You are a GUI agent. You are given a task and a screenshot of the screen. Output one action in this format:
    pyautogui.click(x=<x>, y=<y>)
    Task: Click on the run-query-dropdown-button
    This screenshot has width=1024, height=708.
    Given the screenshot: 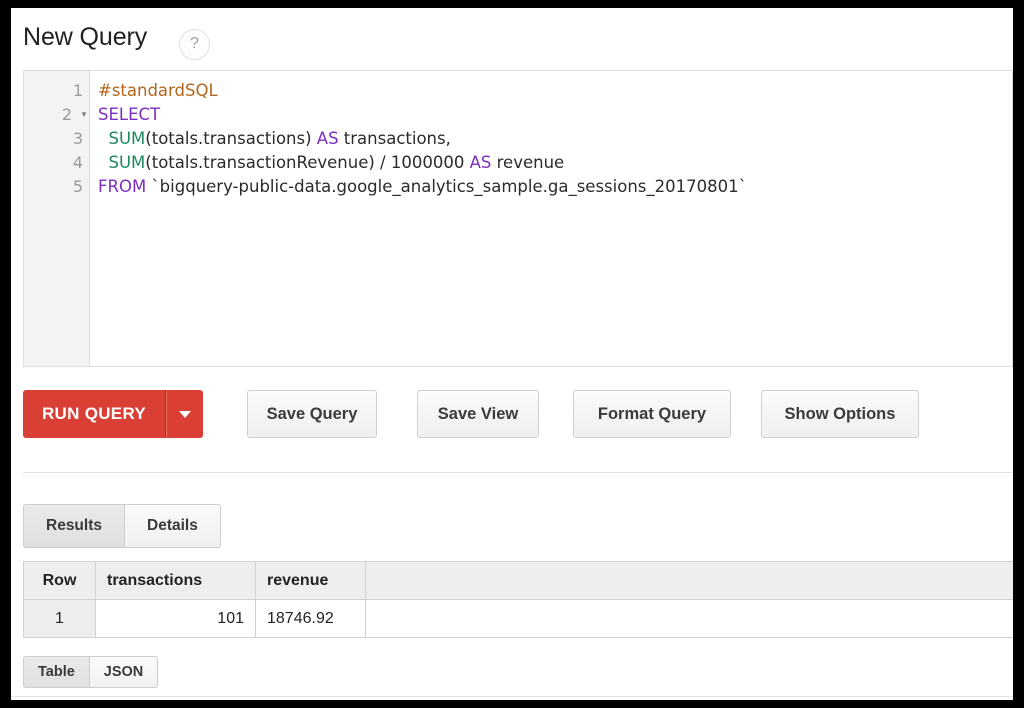 What is the action you would take?
    pyautogui.click(x=184, y=414)
    